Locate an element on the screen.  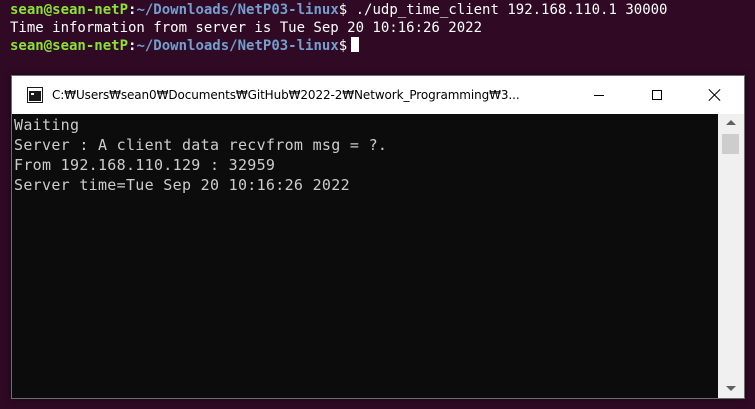
close-icon is located at coordinates (715, 95).